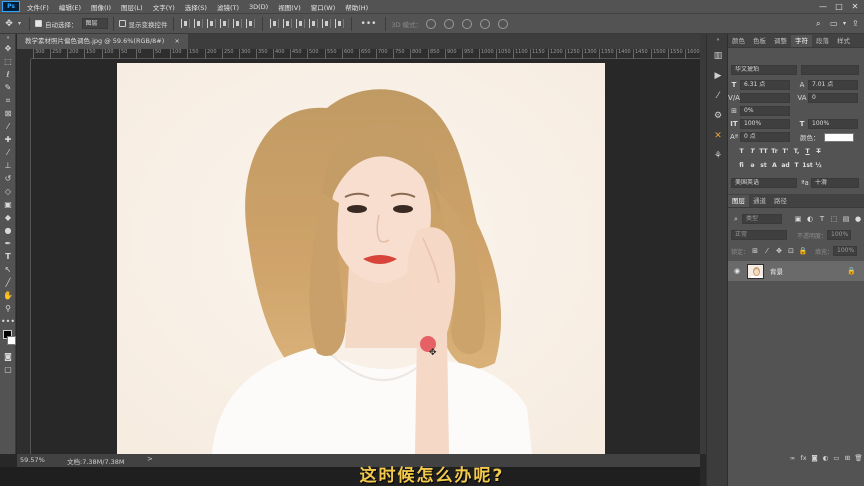  I want to click on swash-icon: ə, so click(752, 166).